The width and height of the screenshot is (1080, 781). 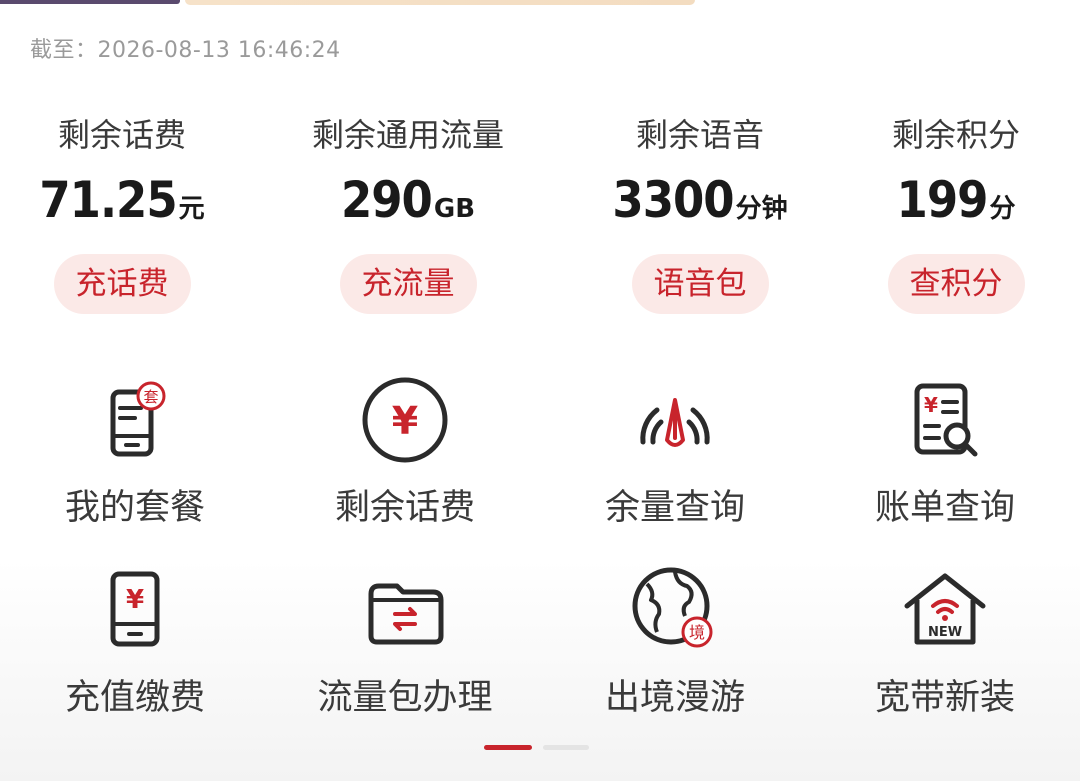 I want to click on stat-number: 3300, so click(x=673, y=200).